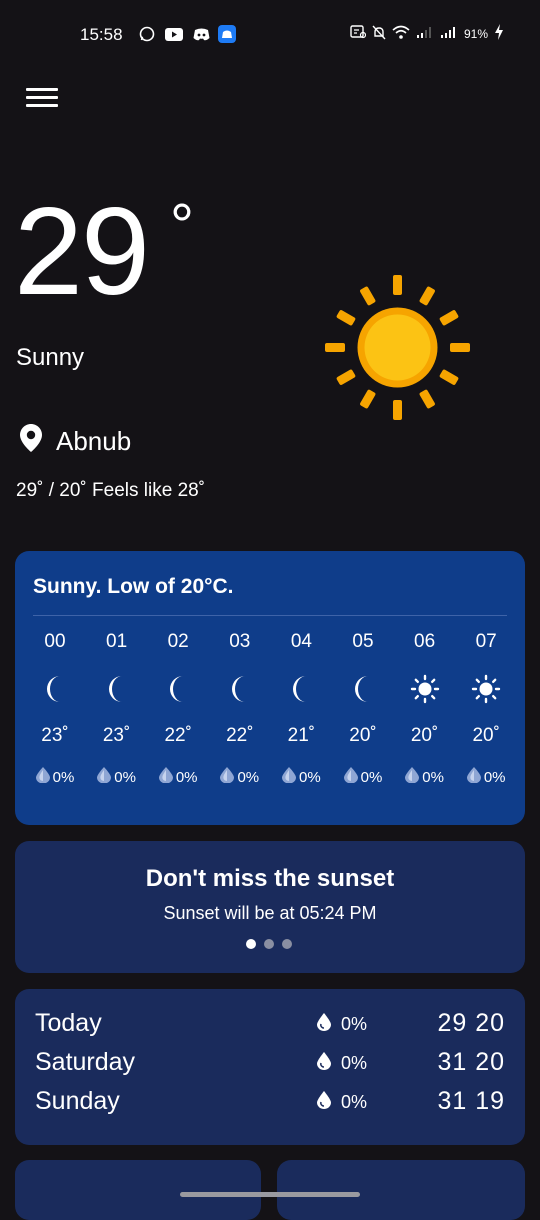 The image size is (540, 1220). I want to click on hour-label: 00, so click(55, 641).